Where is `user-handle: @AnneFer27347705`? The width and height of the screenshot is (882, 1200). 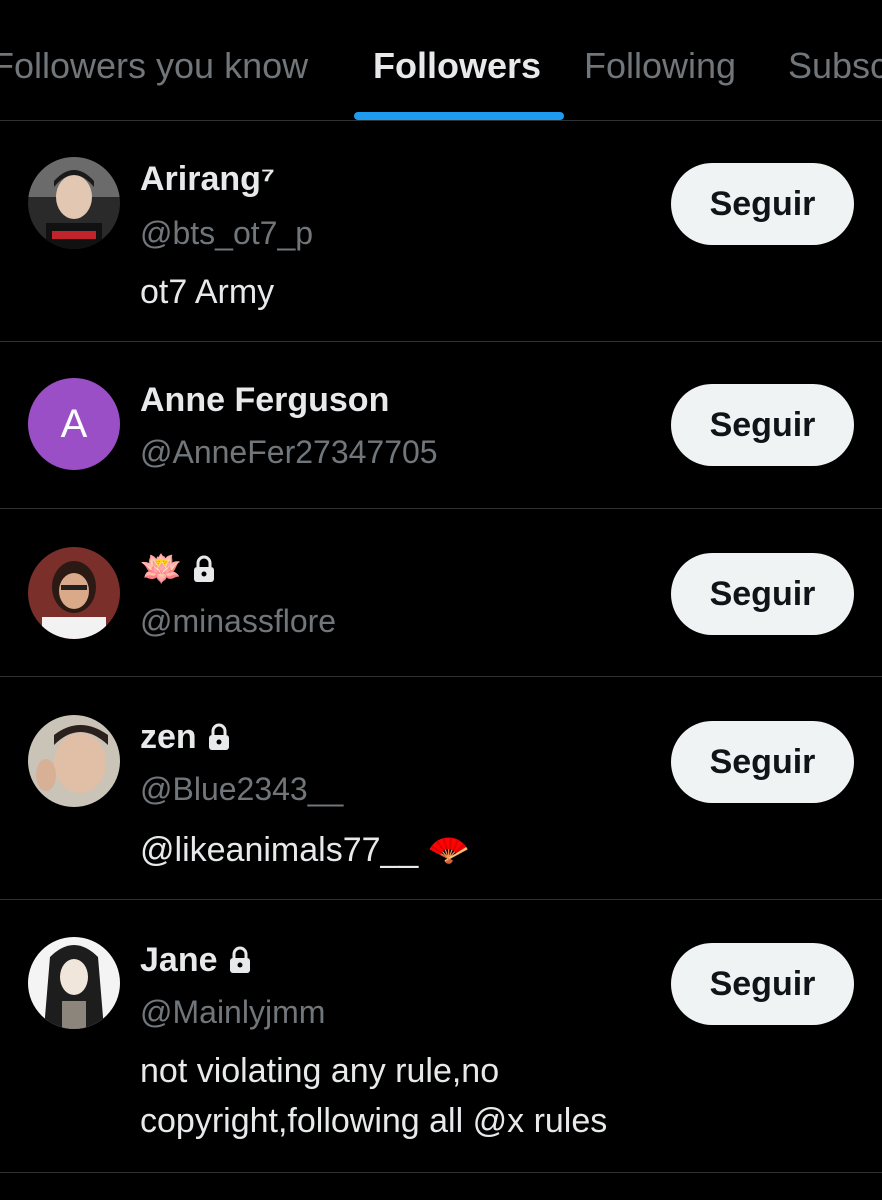
user-handle: @AnneFer27347705 is located at coordinates (289, 452).